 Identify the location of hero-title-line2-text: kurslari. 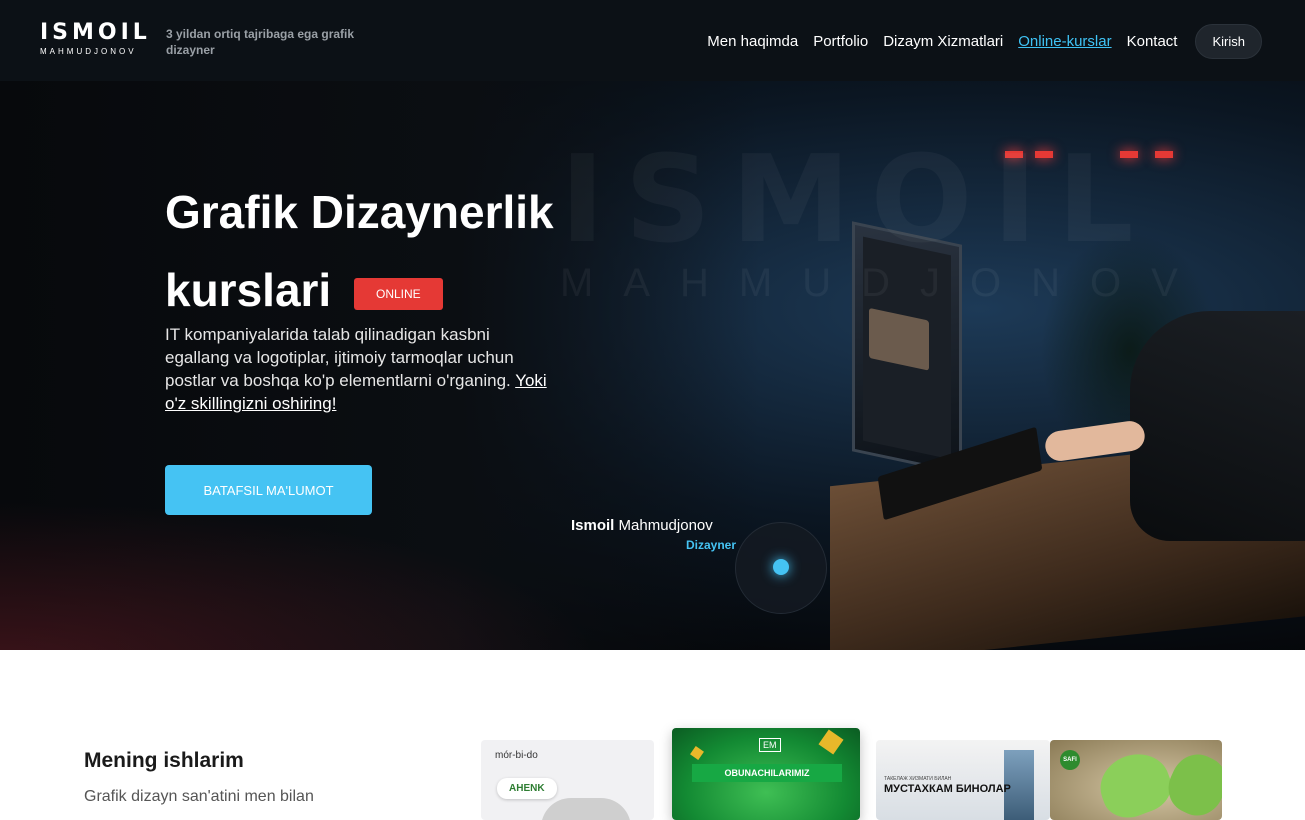
(248, 290).